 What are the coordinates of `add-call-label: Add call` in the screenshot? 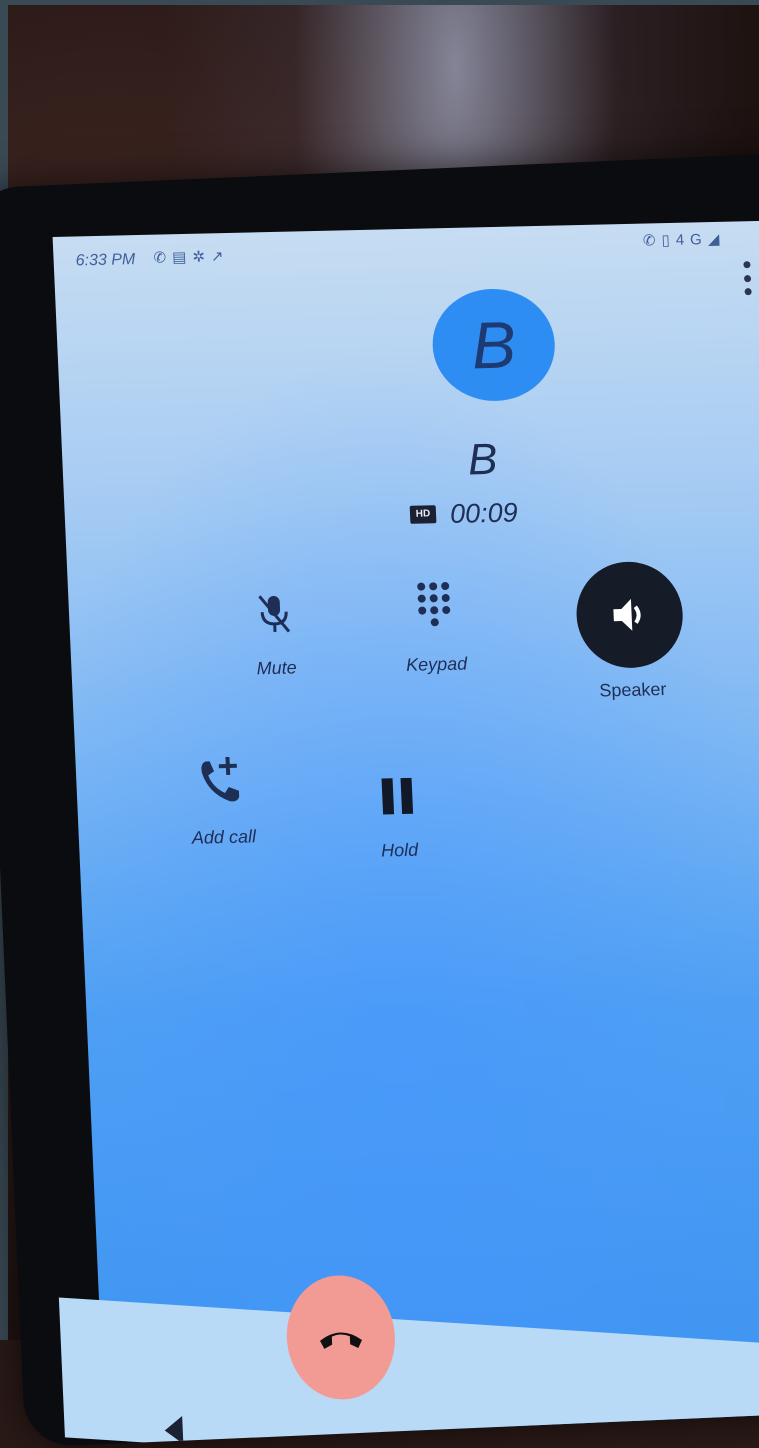 It's located at (223, 837).